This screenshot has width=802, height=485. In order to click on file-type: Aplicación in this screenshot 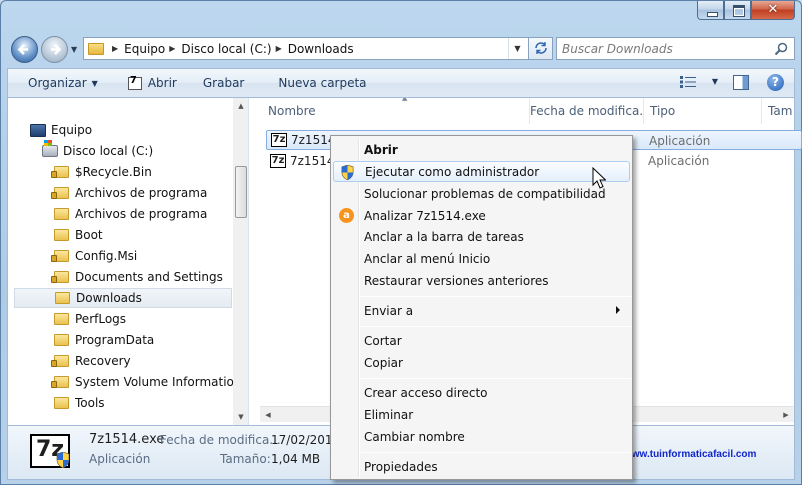, I will do `click(680, 141)`.